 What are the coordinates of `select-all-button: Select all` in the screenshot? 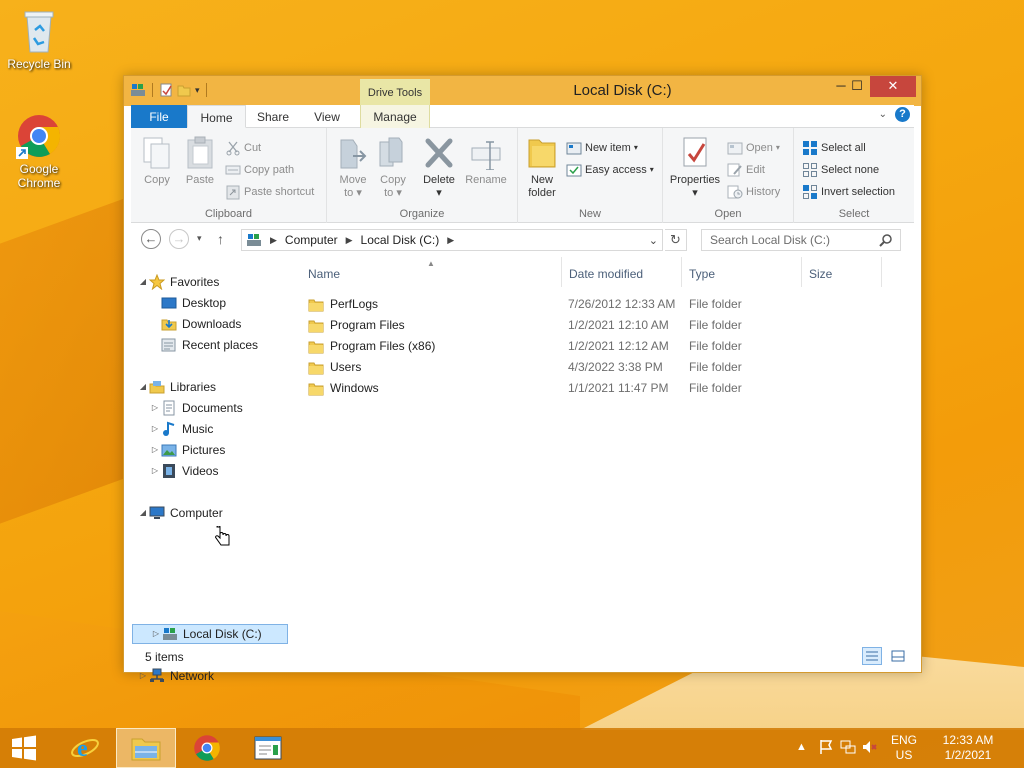 It's located at (834, 148).